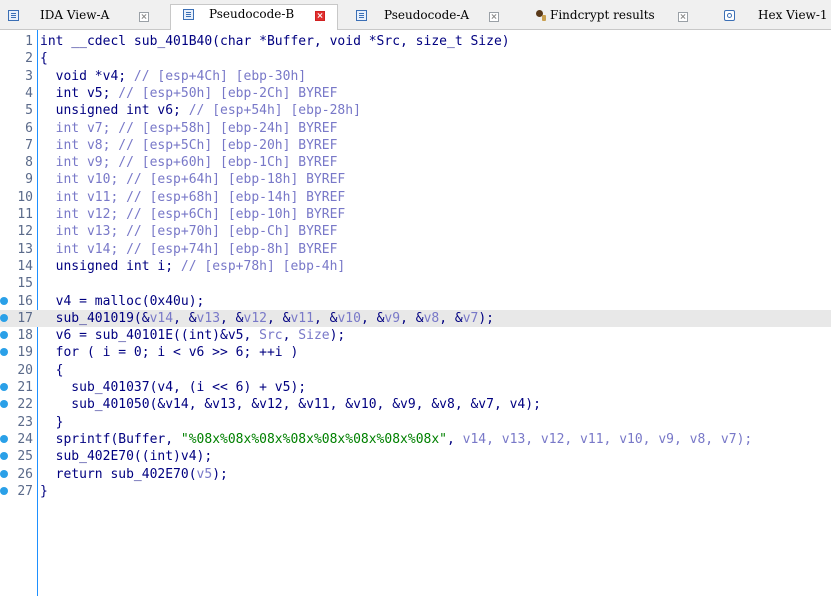 The image size is (831, 596). I want to click on code-token: {, so click(44, 59).